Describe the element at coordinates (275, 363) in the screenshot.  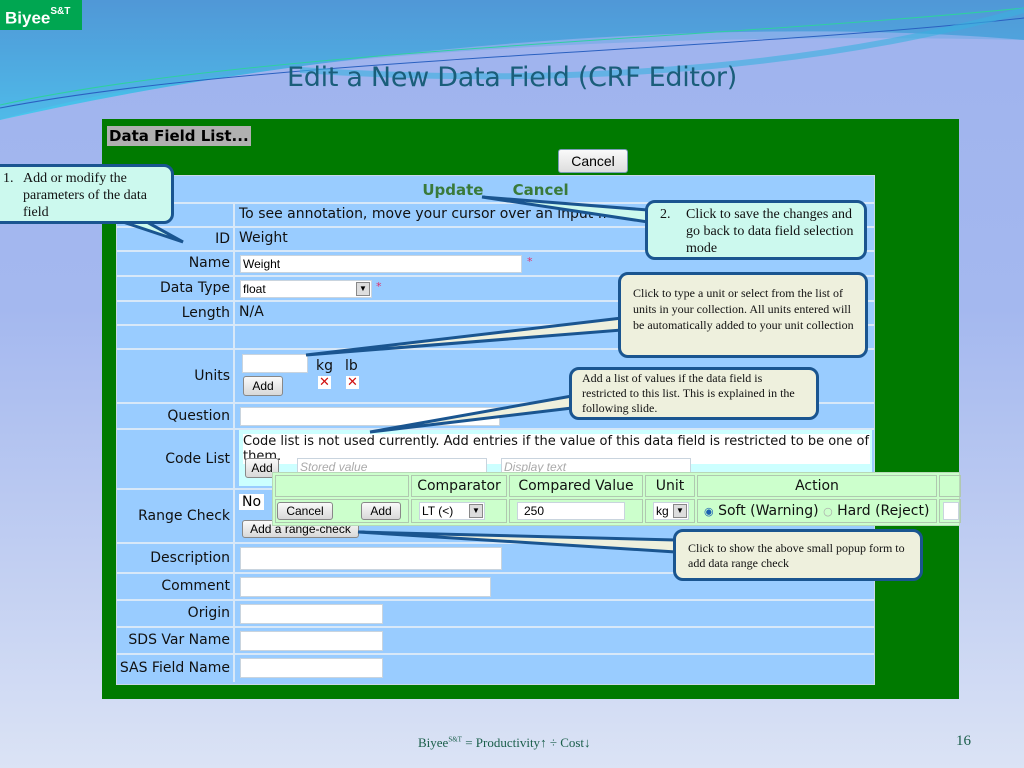
I see `units-input` at that location.